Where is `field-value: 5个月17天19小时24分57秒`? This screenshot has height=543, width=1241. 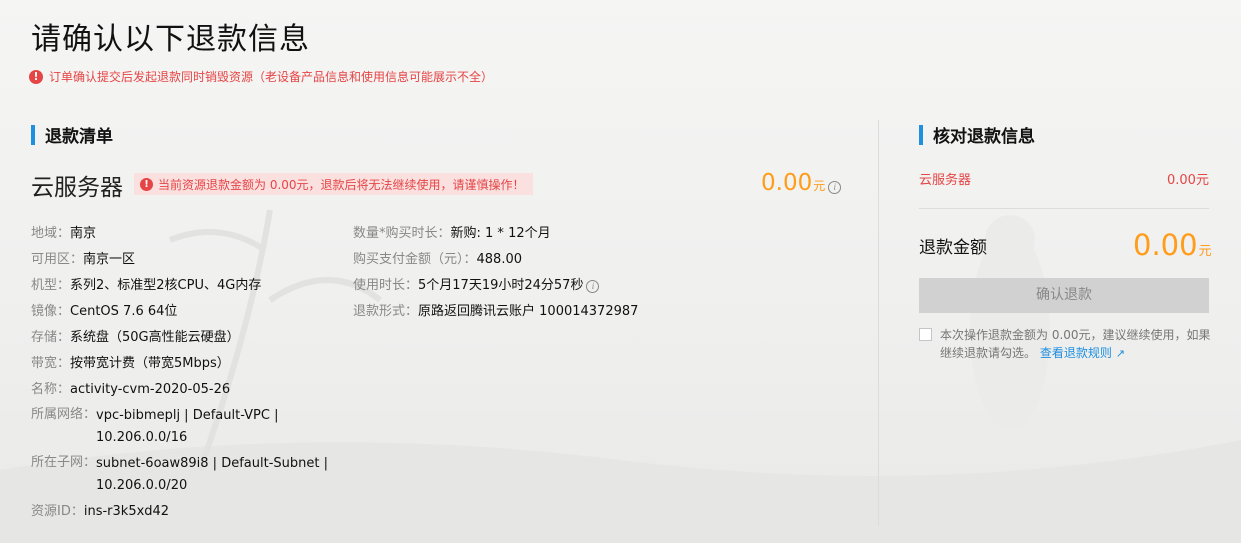
field-value: 5个月17天19小时24分57秒 is located at coordinates (501, 285).